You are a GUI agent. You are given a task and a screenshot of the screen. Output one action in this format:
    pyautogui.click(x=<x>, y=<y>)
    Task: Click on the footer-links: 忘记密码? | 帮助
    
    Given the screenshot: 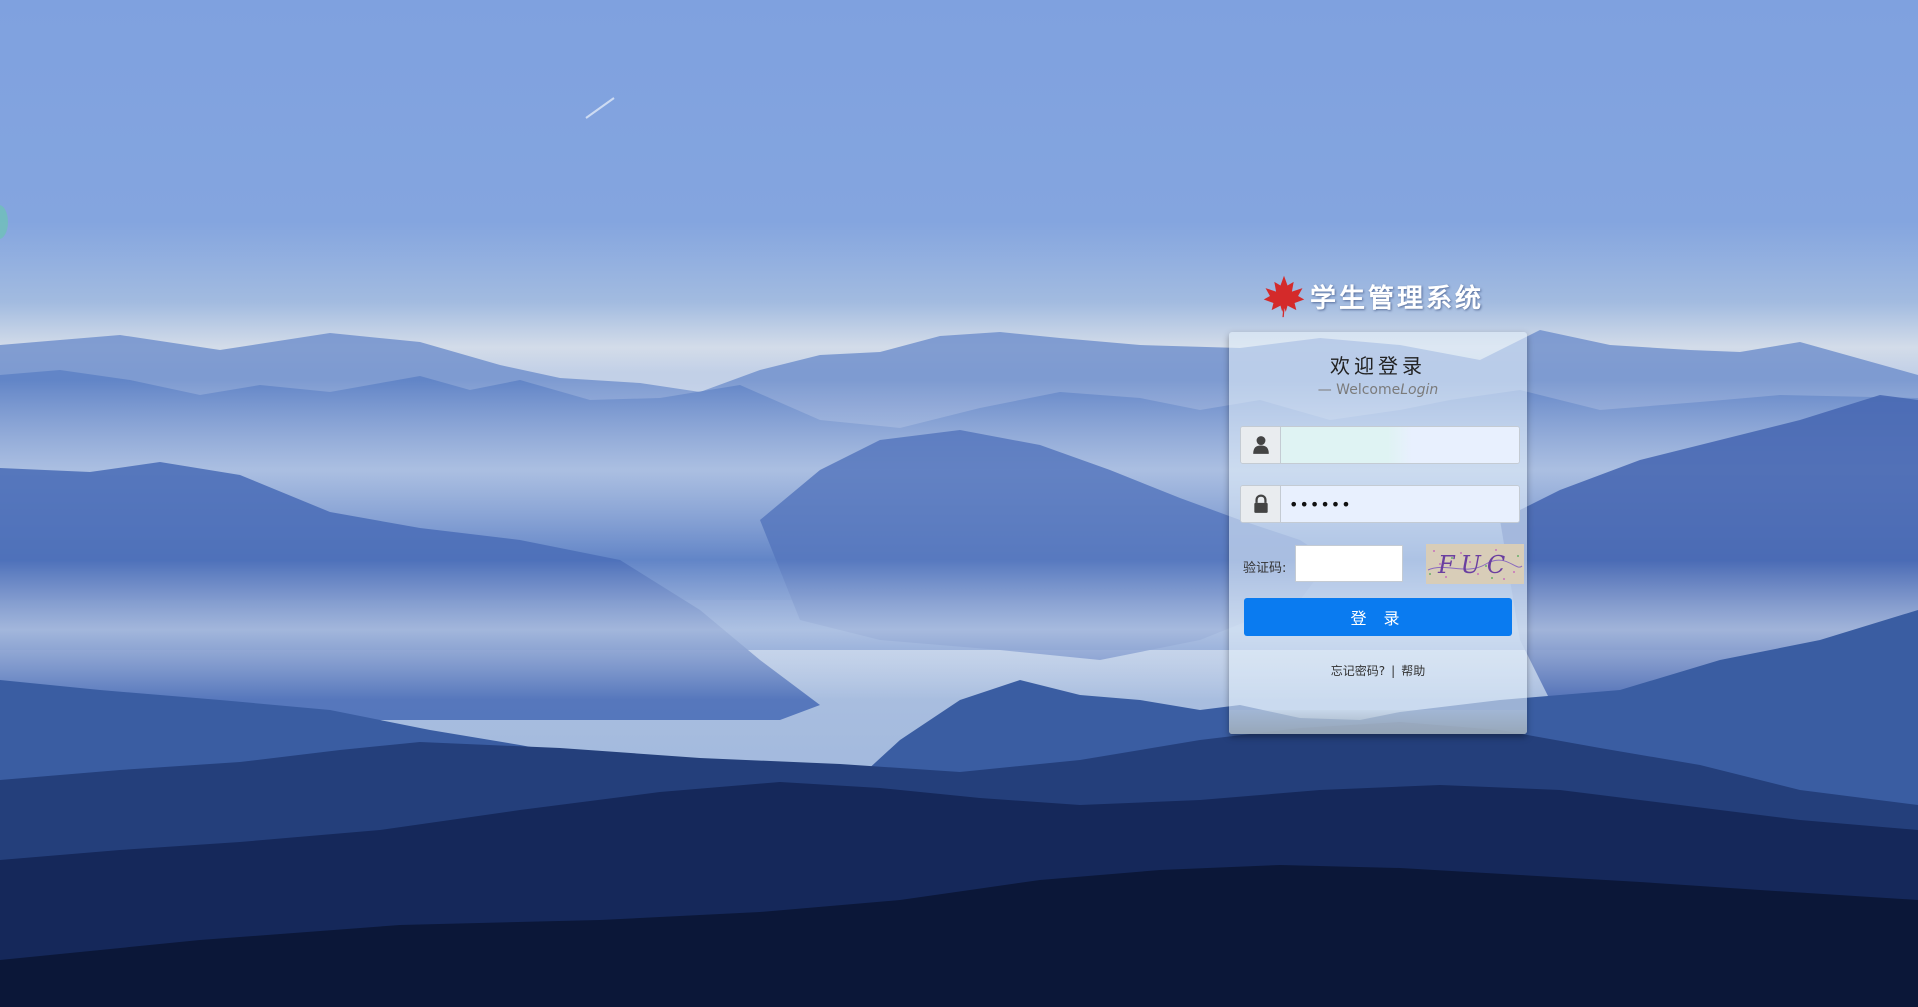 What is the action you would take?
    pyautogui.click(x=1378, y=670)
    